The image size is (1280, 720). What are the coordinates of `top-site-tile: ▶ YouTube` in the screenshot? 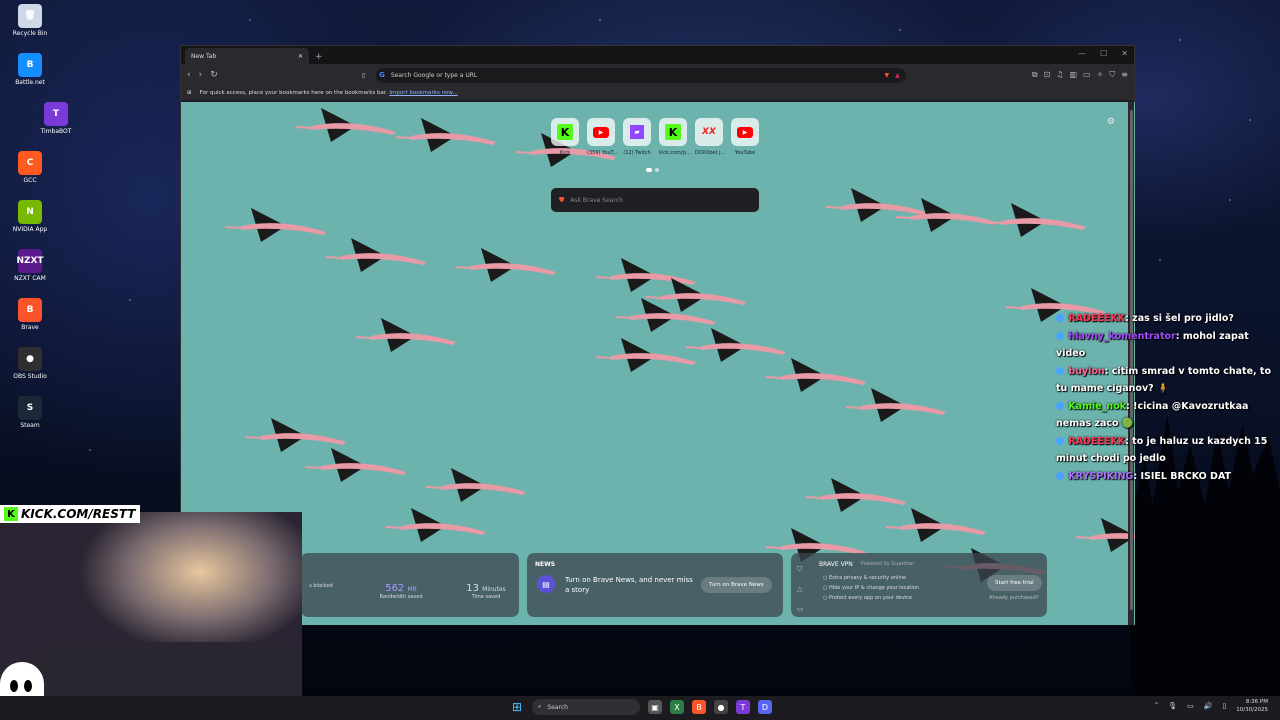 It's located at (745, 137).